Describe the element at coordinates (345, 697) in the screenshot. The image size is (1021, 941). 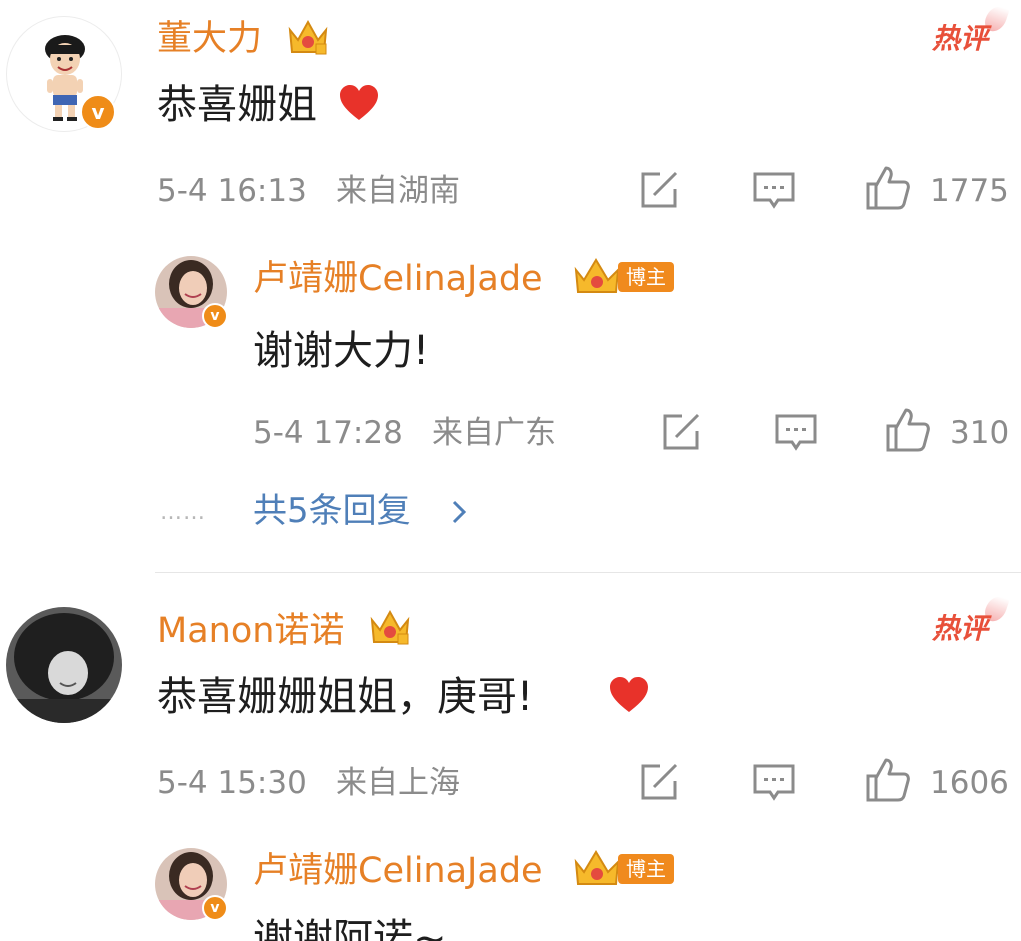
I see `comment-text: 恭喜姗姗姐姐，庚哥!` at that location.